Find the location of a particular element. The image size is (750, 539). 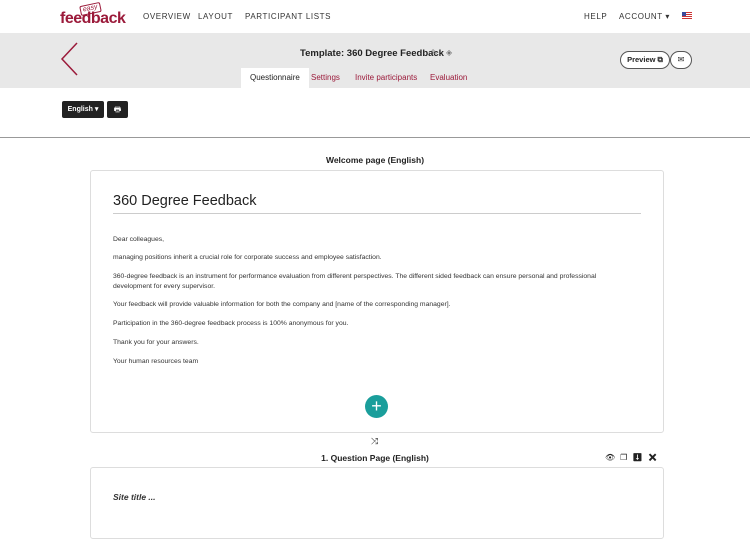

print-button: 🖶 is located at coordinates (117, 109).